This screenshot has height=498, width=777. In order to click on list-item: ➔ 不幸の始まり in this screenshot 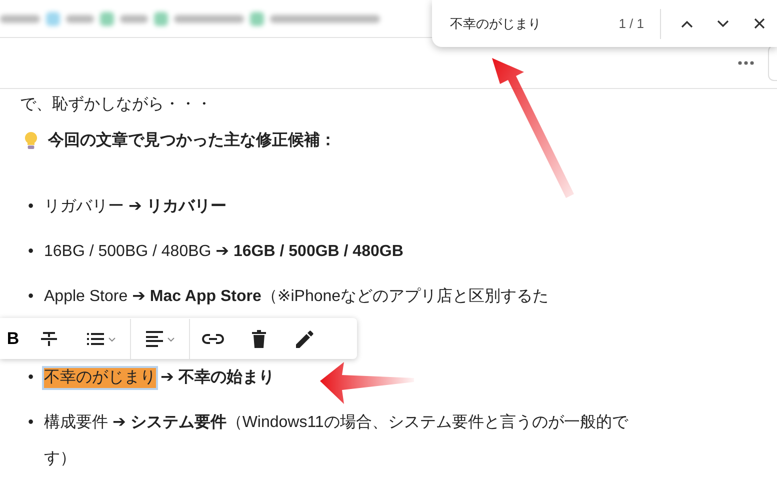, I will do `click(217, 377)`.